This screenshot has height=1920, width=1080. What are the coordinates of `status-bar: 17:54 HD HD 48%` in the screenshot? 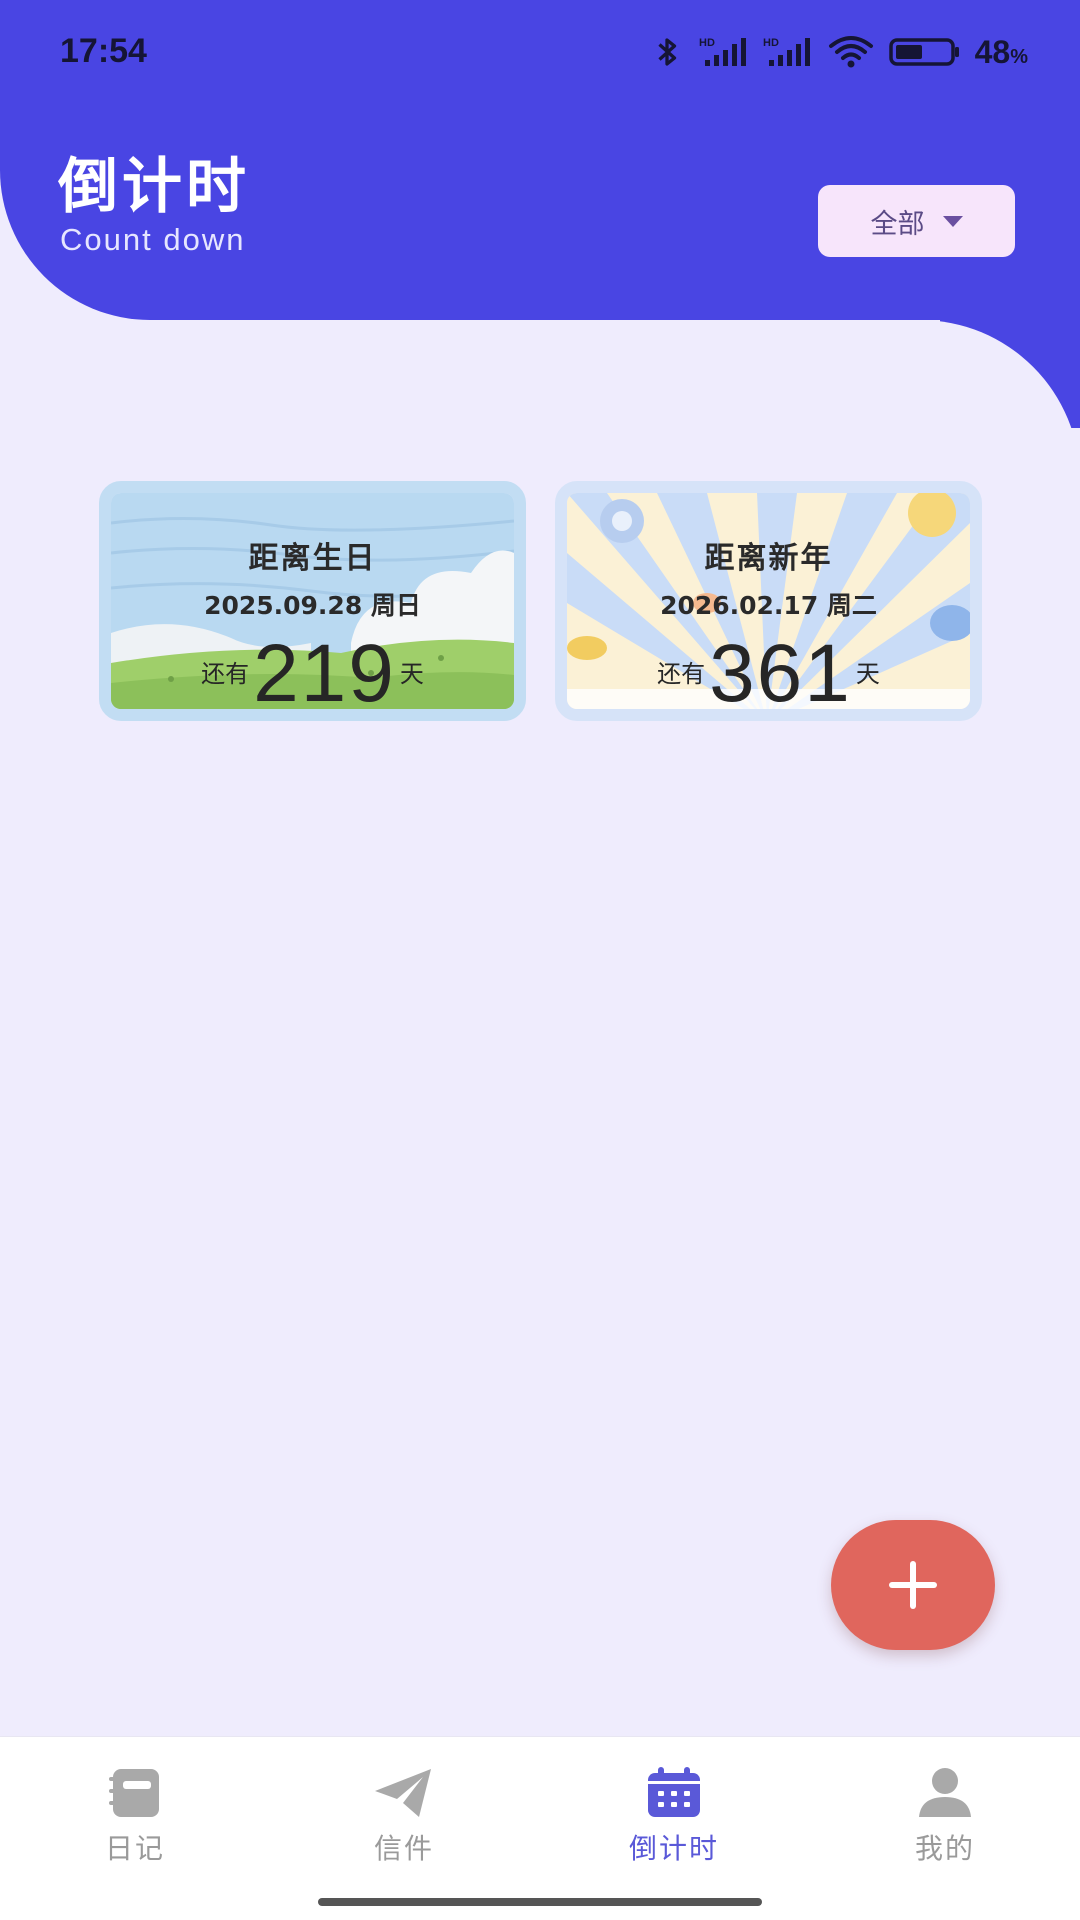 It's located at (540, 52).